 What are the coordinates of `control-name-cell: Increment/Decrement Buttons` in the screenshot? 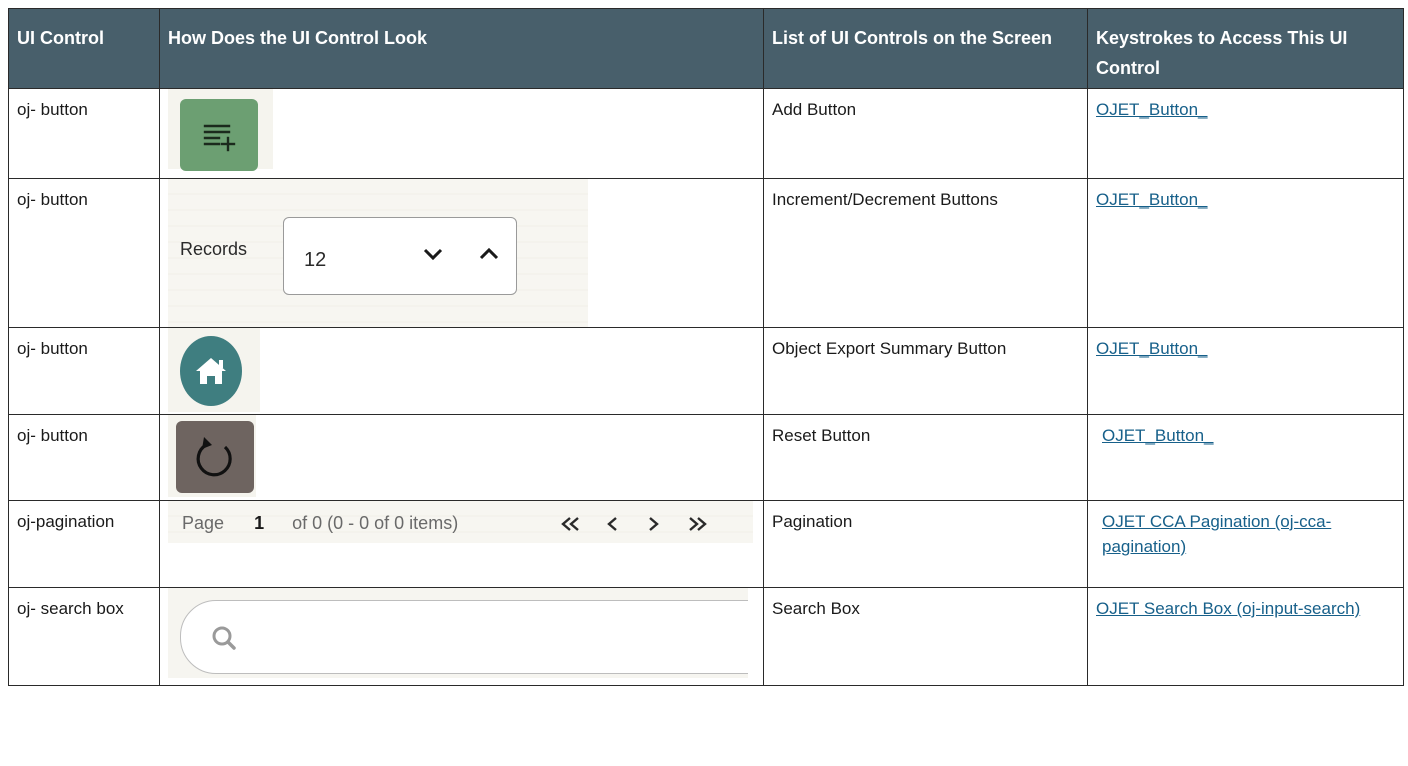 It's located at (925, 253).